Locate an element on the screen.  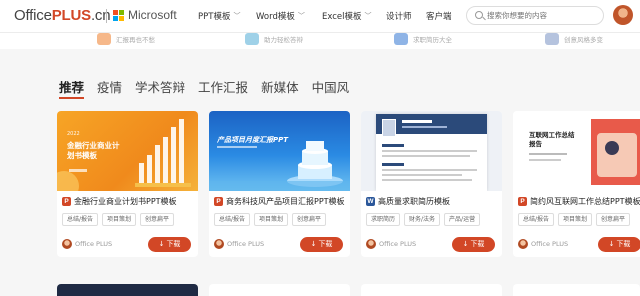
template-title-text: 金融行业商业计划书PPT模板 is located at coordinates (125, 201).